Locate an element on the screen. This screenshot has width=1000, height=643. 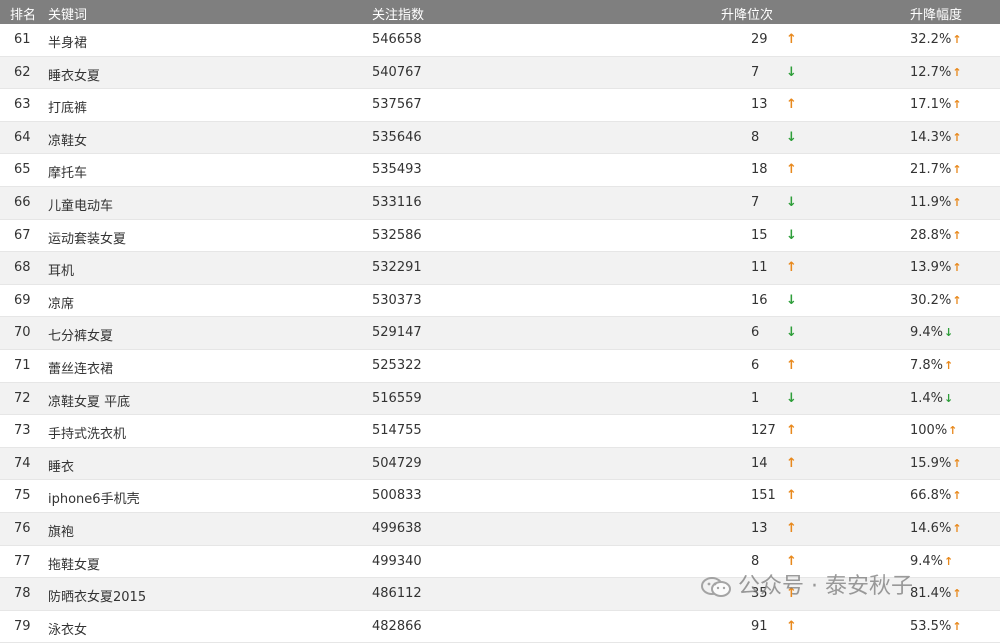
rank-cell: 74 is located at coordinates (22, 463).